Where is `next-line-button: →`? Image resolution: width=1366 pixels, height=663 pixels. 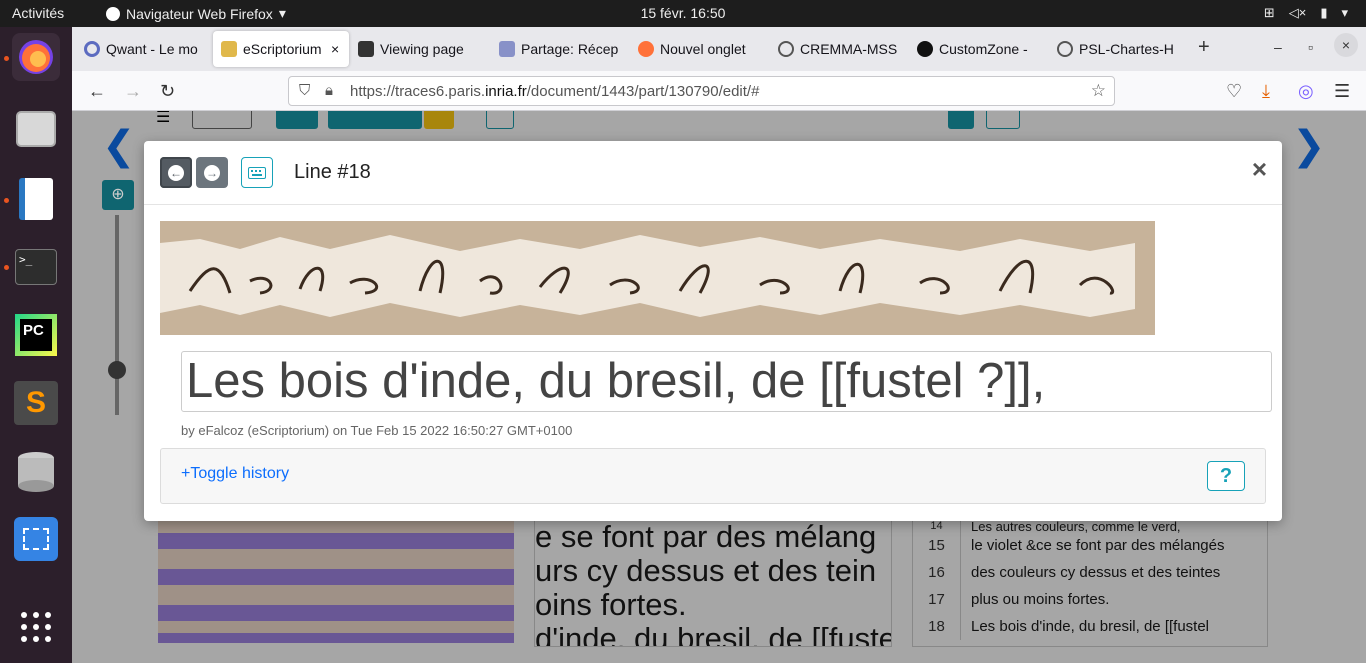
next-line-button: → is located at coordinates (212, 172).